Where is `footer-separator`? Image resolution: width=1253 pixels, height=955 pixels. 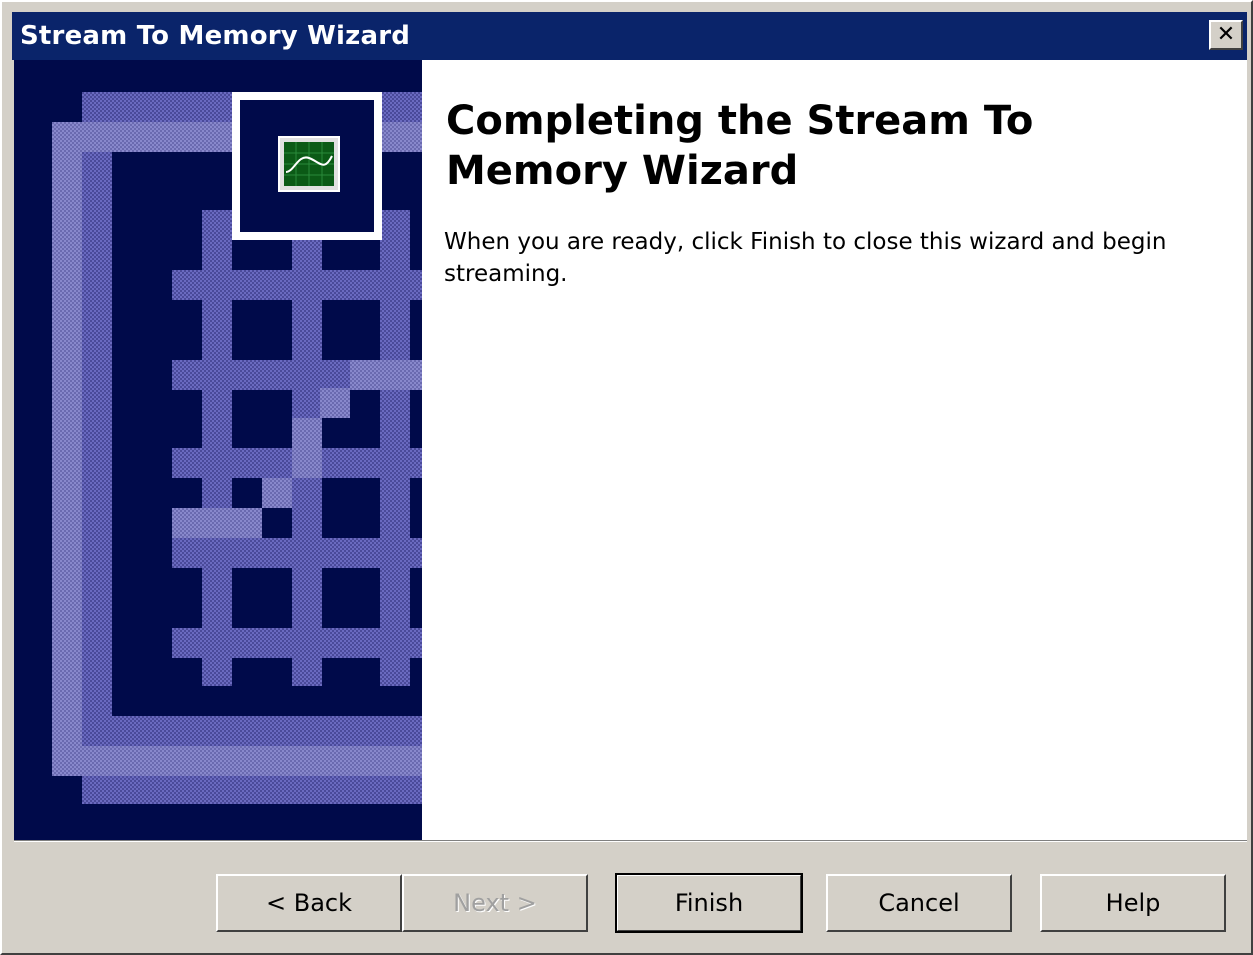
footer-separator is located at coordinates (630, 841).